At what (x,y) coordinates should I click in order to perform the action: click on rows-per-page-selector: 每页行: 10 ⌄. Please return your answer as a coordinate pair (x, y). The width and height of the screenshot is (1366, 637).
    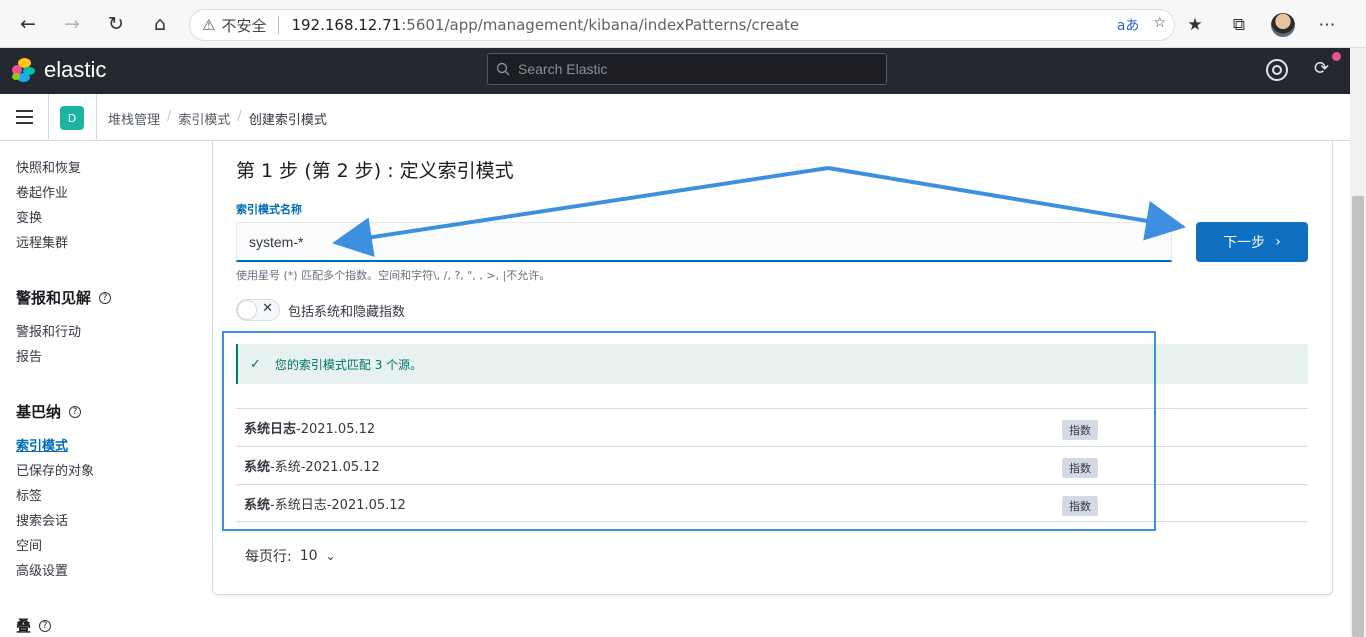
    Looking at the image, I should click on (290, 556).